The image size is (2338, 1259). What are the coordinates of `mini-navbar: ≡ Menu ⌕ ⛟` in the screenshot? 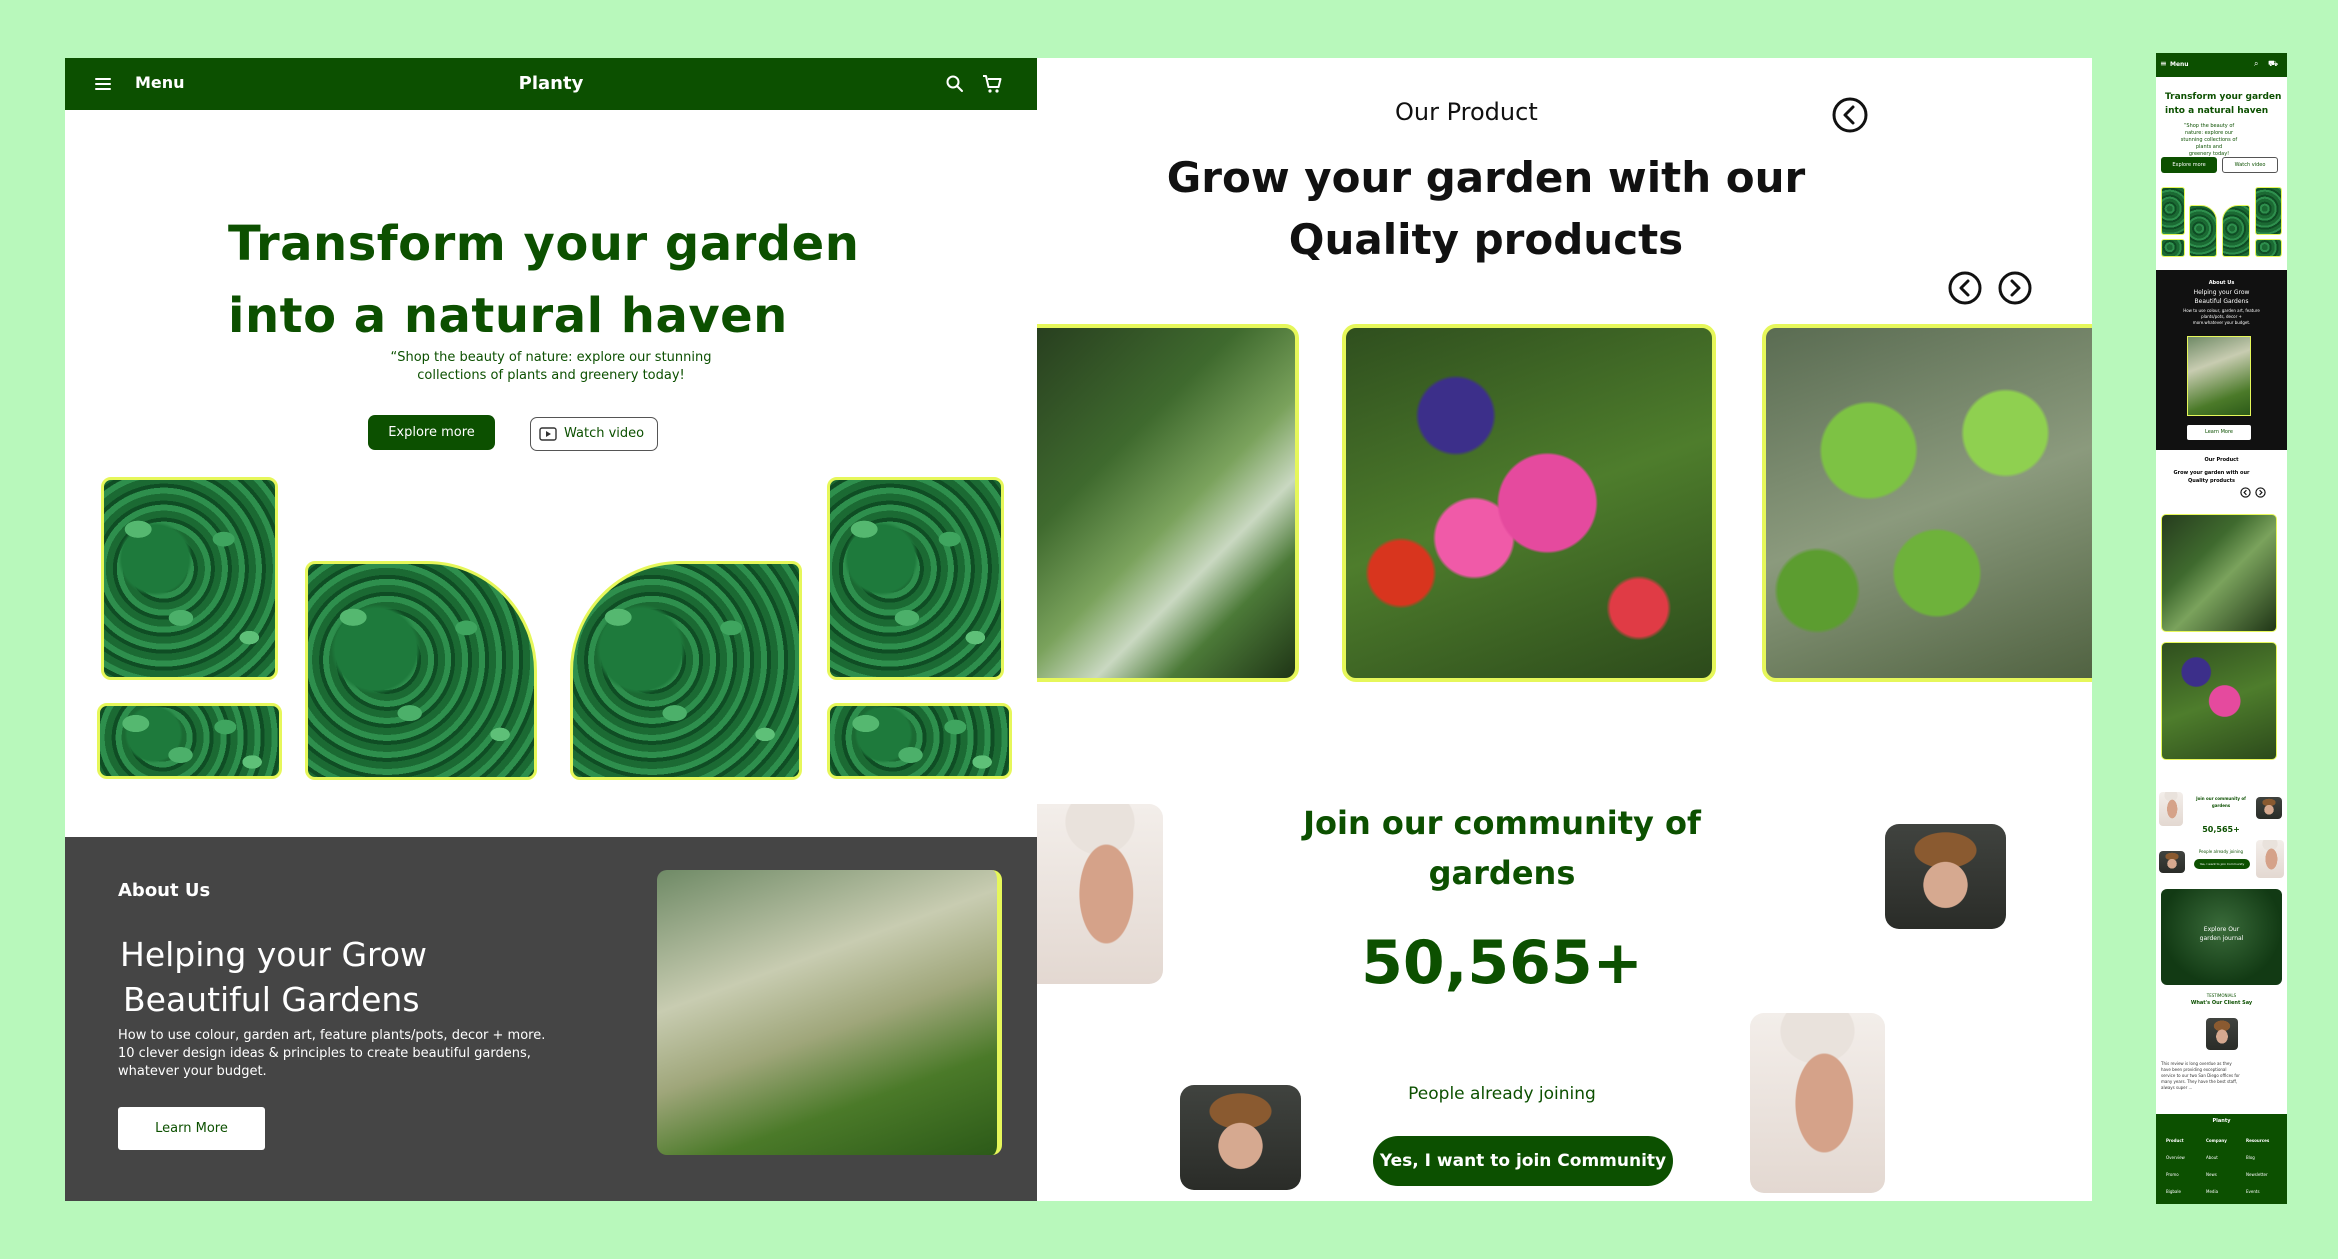 It's located at (2221, 65).